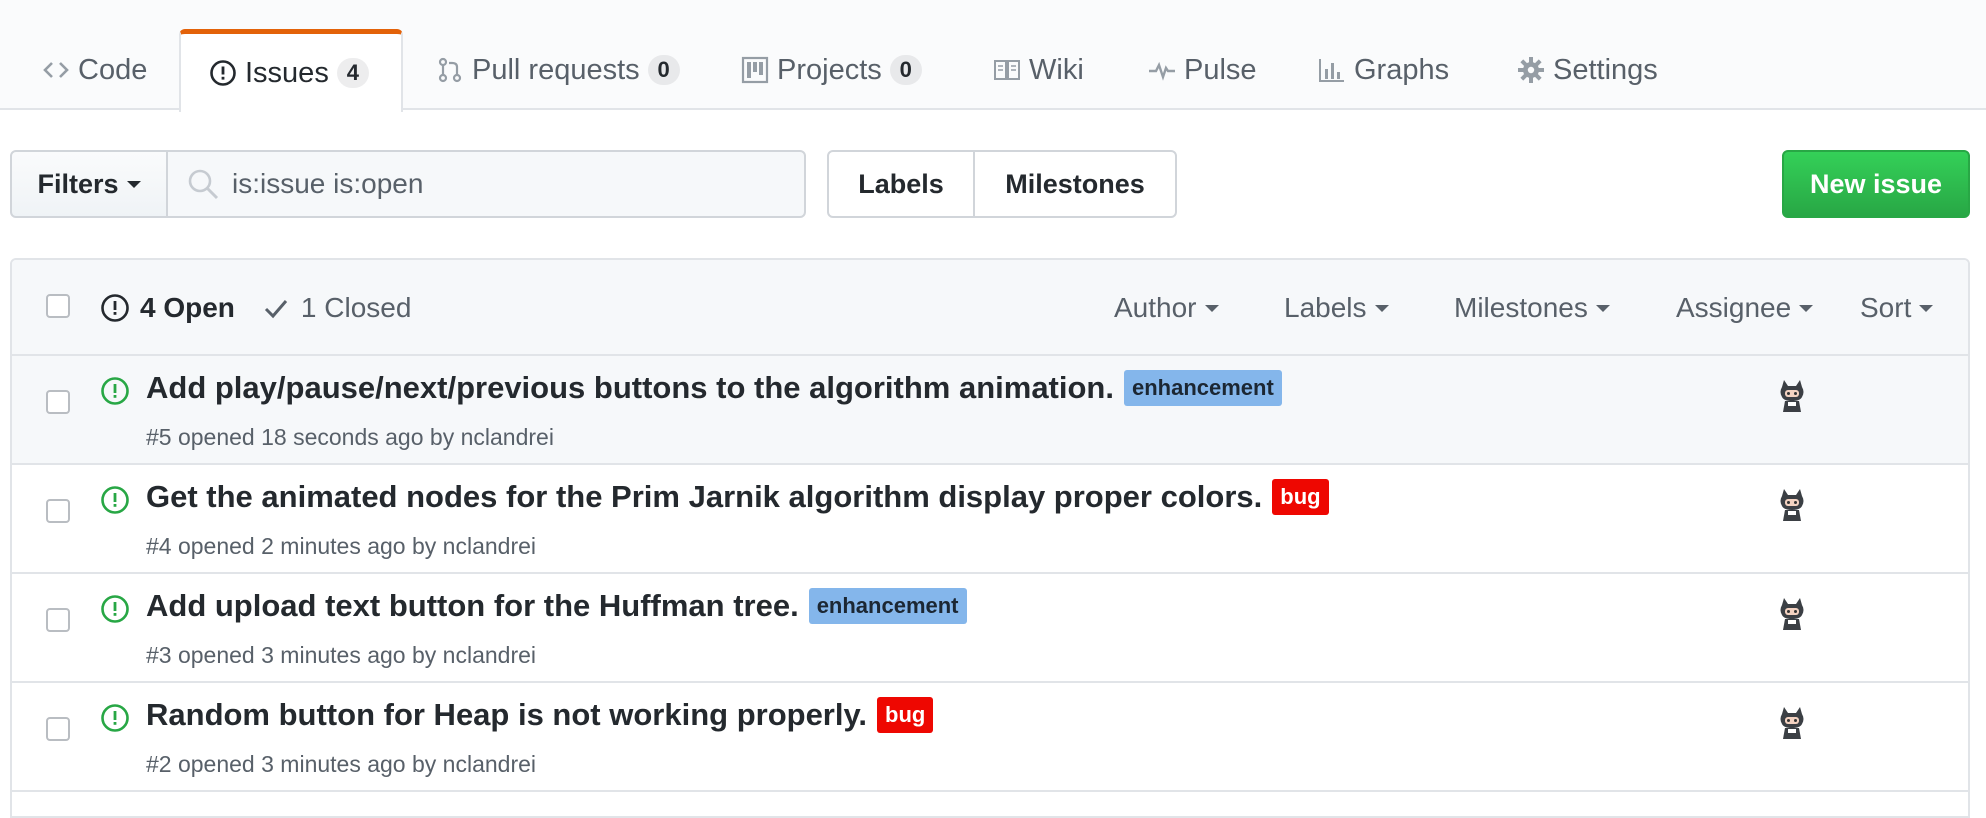  Describe the element at coordinates (56, 70) in the screenshot. I see `code-icon` at that location.